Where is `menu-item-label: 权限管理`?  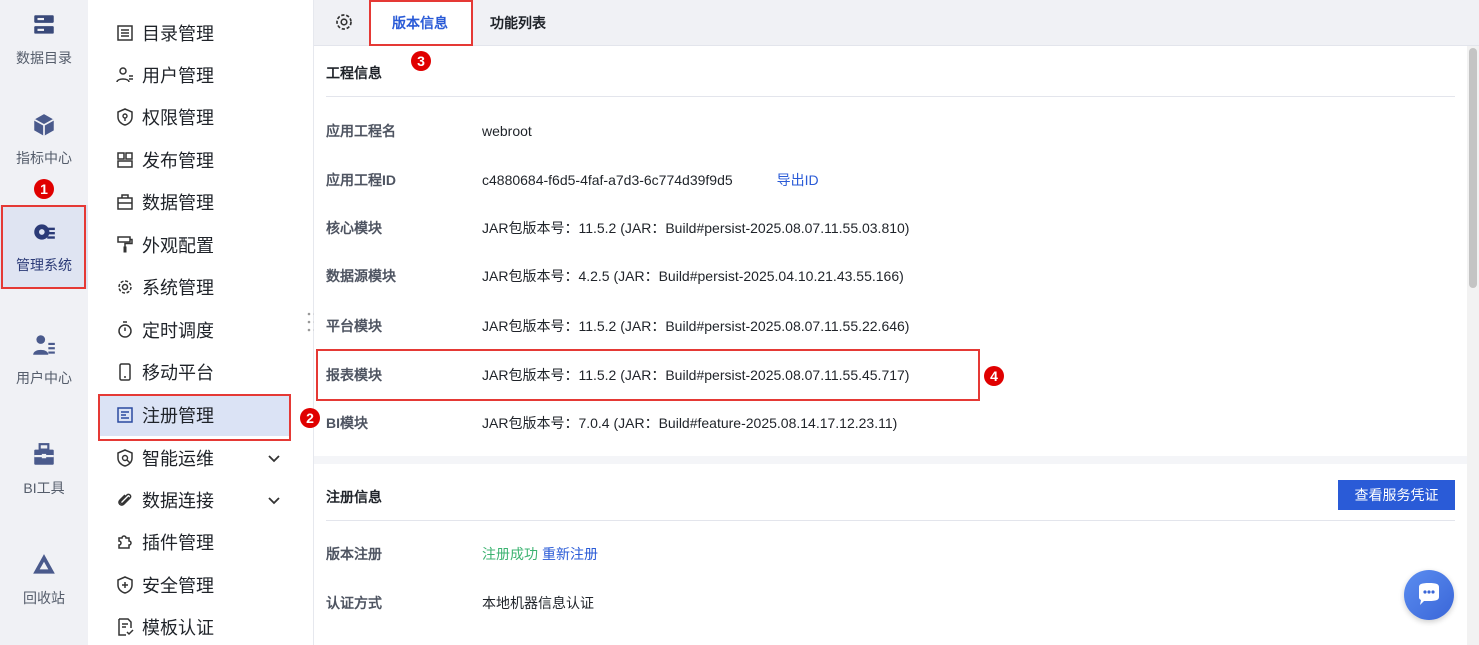 menu-item-label: 权限管理 is located at coordinates (178, 118).